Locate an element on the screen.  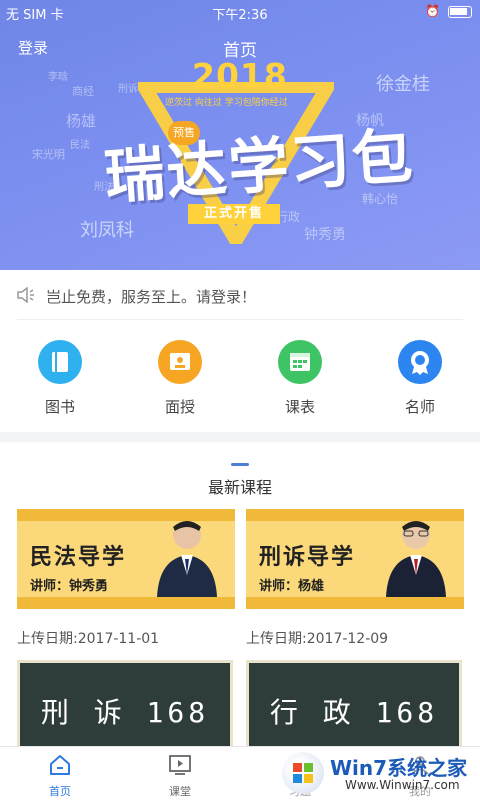
shortcut-schedule: 课表 is located at coordinates (300, 376).